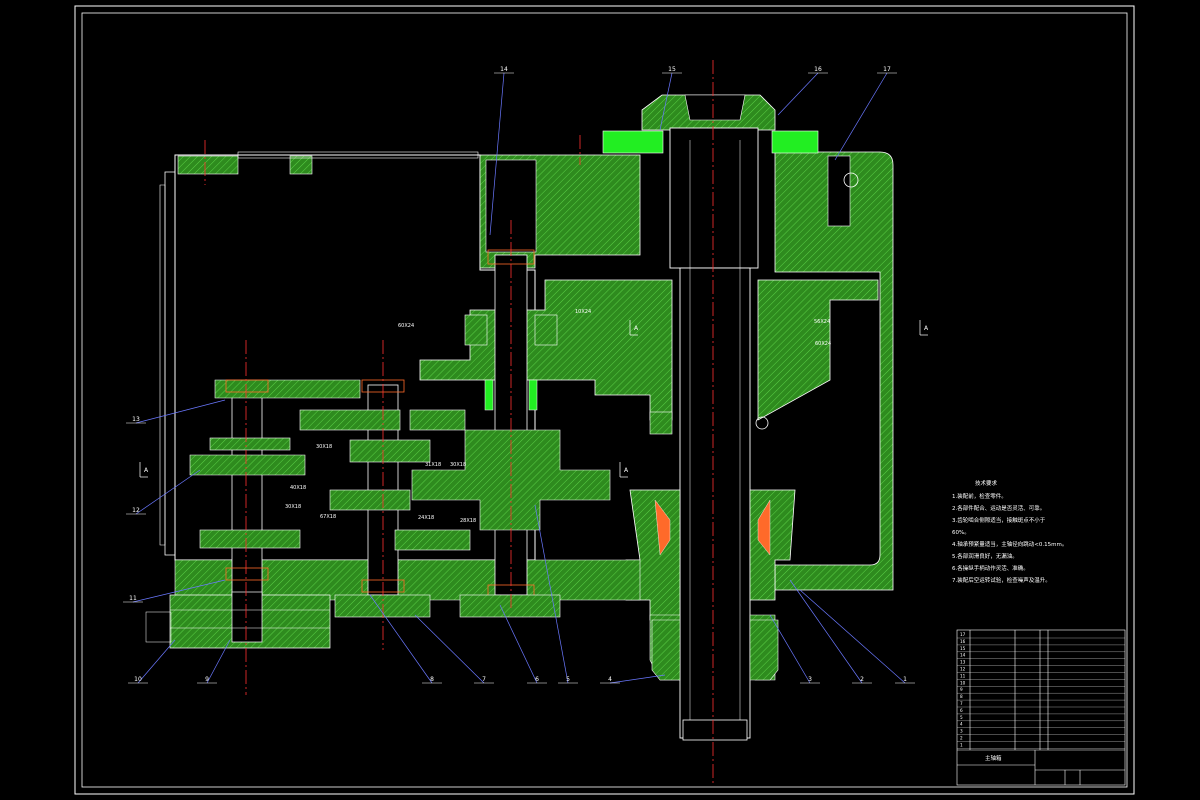 This screenshot has height=800, width=1200. Describe the element at coordinates (961, 710) in the screenshot. I see `parts-row-number: 6` at that location.